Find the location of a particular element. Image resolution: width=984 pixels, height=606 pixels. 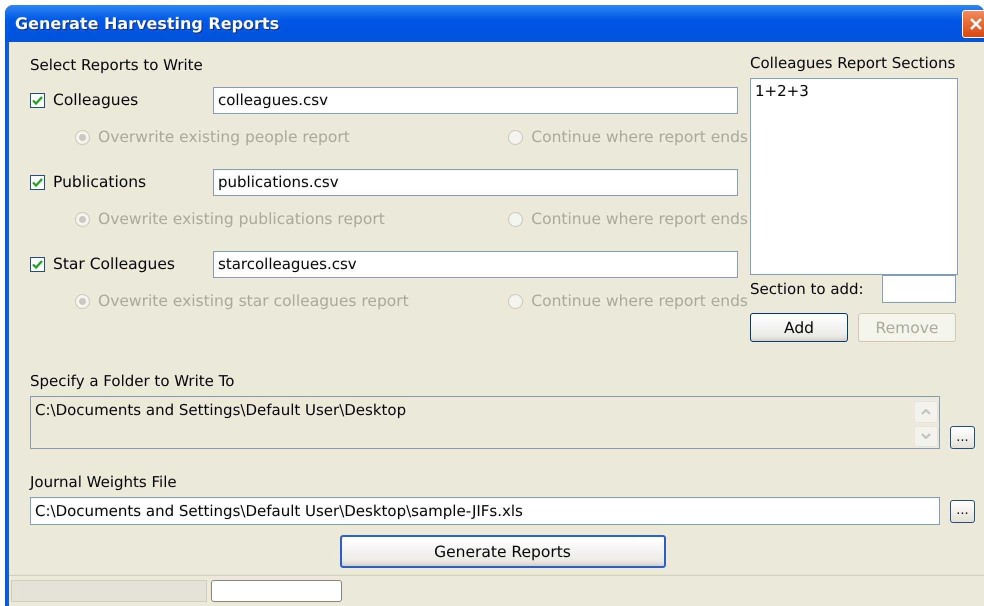

field-label: Specify a Folder to Write To is located at coordinates (132, 381).